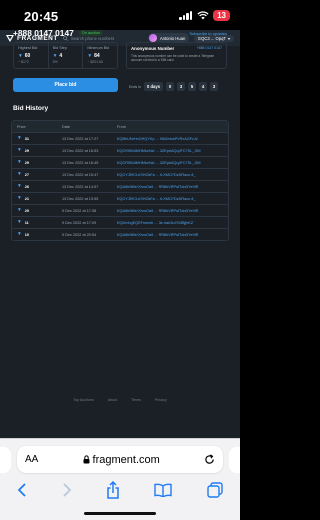  What do you see at coordinates (215, 490) in the screenshot?
I see `tabs-icon` at bounding box center [215, 490].